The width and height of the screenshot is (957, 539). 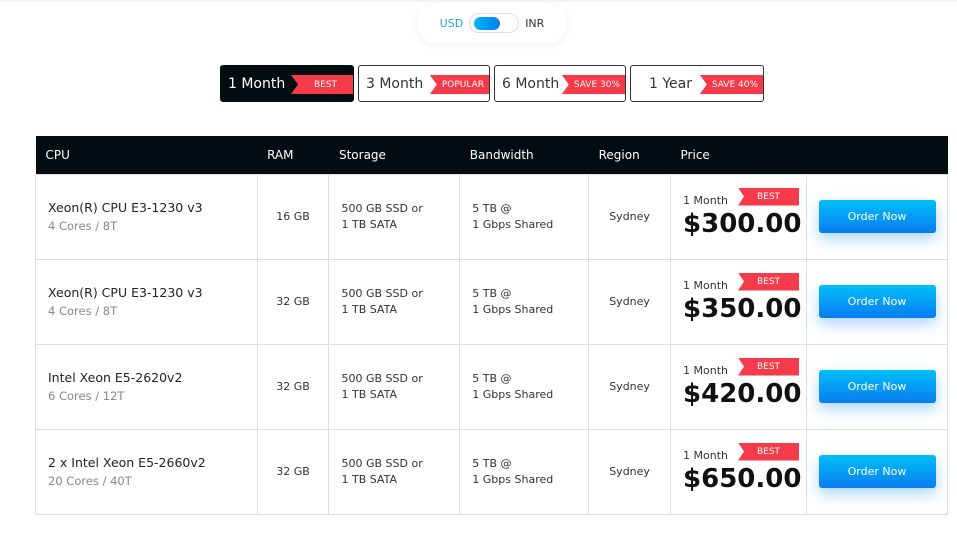 I want to click on price-cell: 1 Month BEST $350.00, so click(x=739, y=301).